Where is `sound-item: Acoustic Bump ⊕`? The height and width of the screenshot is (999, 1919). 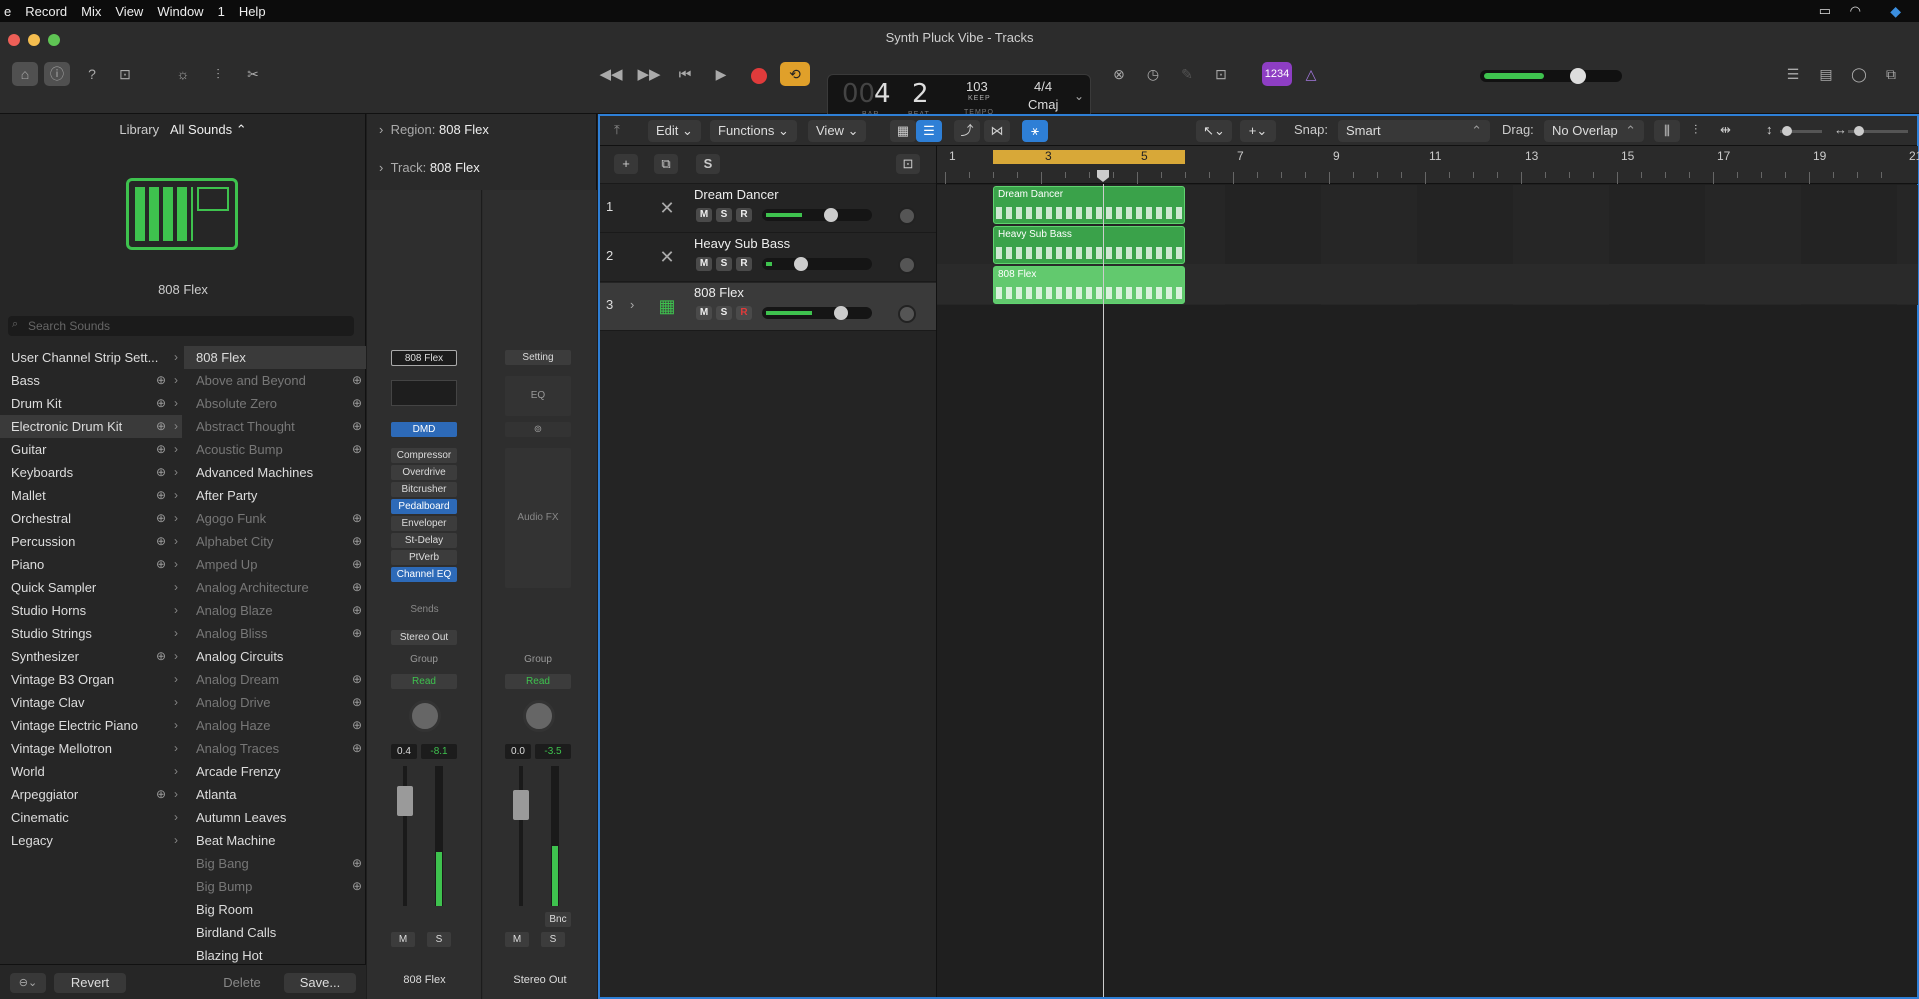
sound-item: Acoustic Bump ⊕ is located at coordinates (275, 449).